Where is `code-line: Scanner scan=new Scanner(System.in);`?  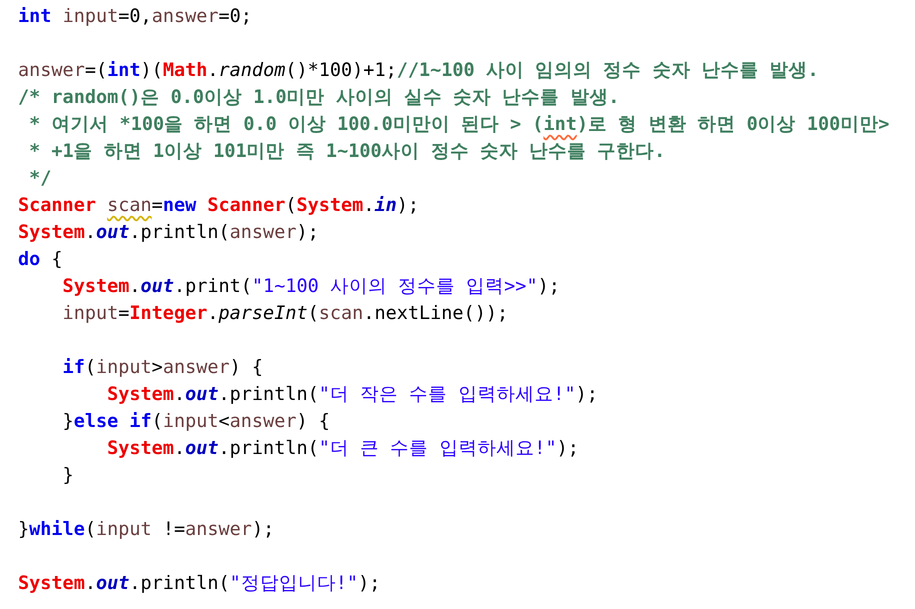 code-line: Scanner scan=new Scanner(System.in); is located at coordinates (219, 206).